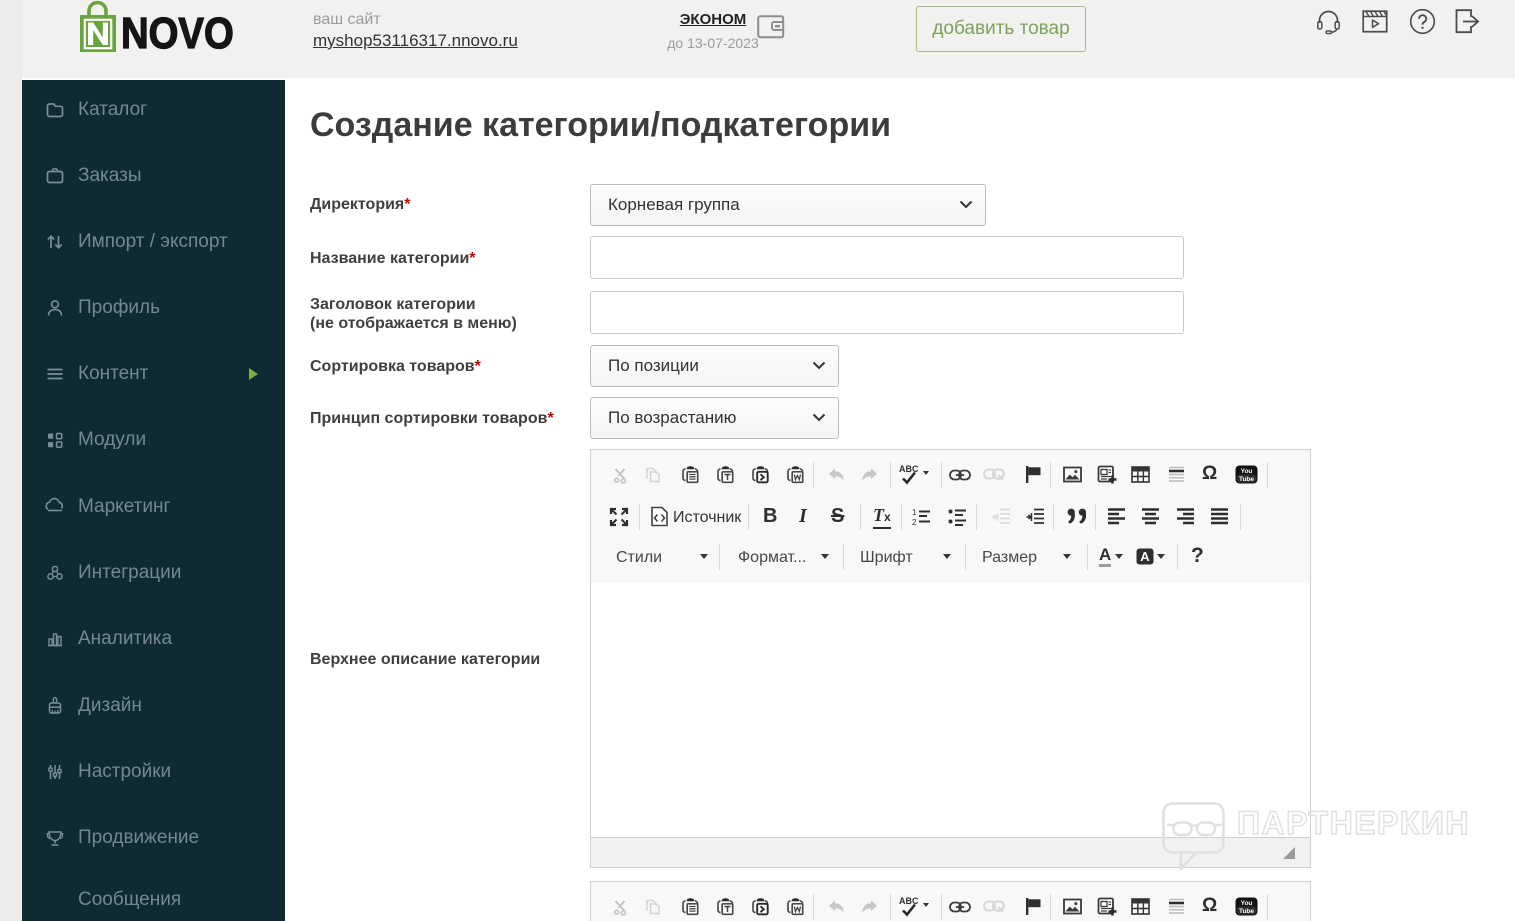  I want to click on svg-text: 2, so click(914, 522).